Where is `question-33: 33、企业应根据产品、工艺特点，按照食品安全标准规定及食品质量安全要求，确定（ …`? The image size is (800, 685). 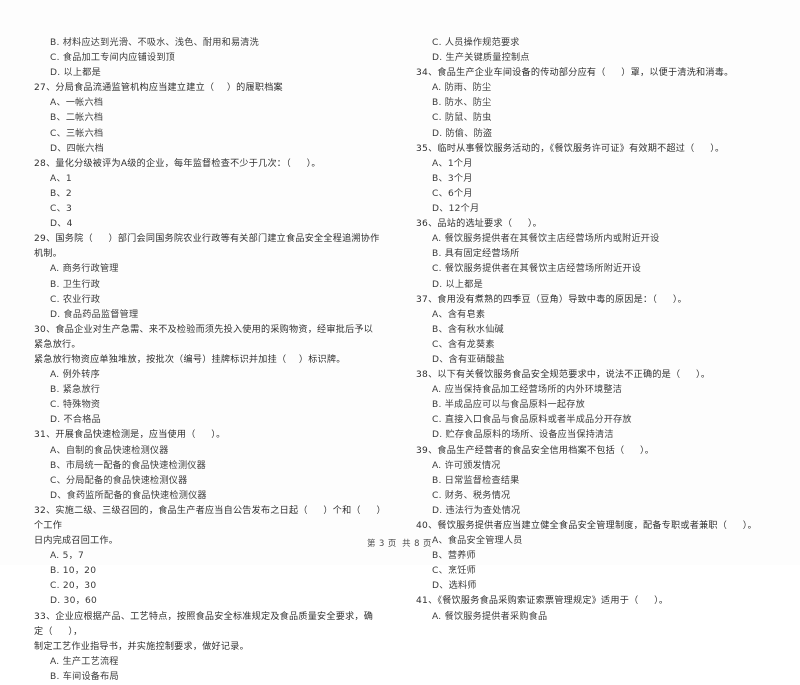
question-33: 33、企业应根据产品、工艺特点，按照食品安全标准规定及食品质量安全要求，确定（ … is located at coordinates (208, 647).